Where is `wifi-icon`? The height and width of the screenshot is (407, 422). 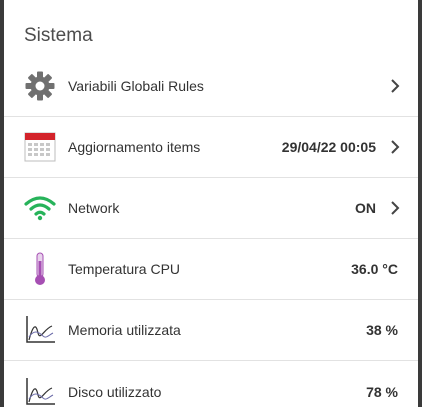
wifi-icon is located at coordinates (40, 208).